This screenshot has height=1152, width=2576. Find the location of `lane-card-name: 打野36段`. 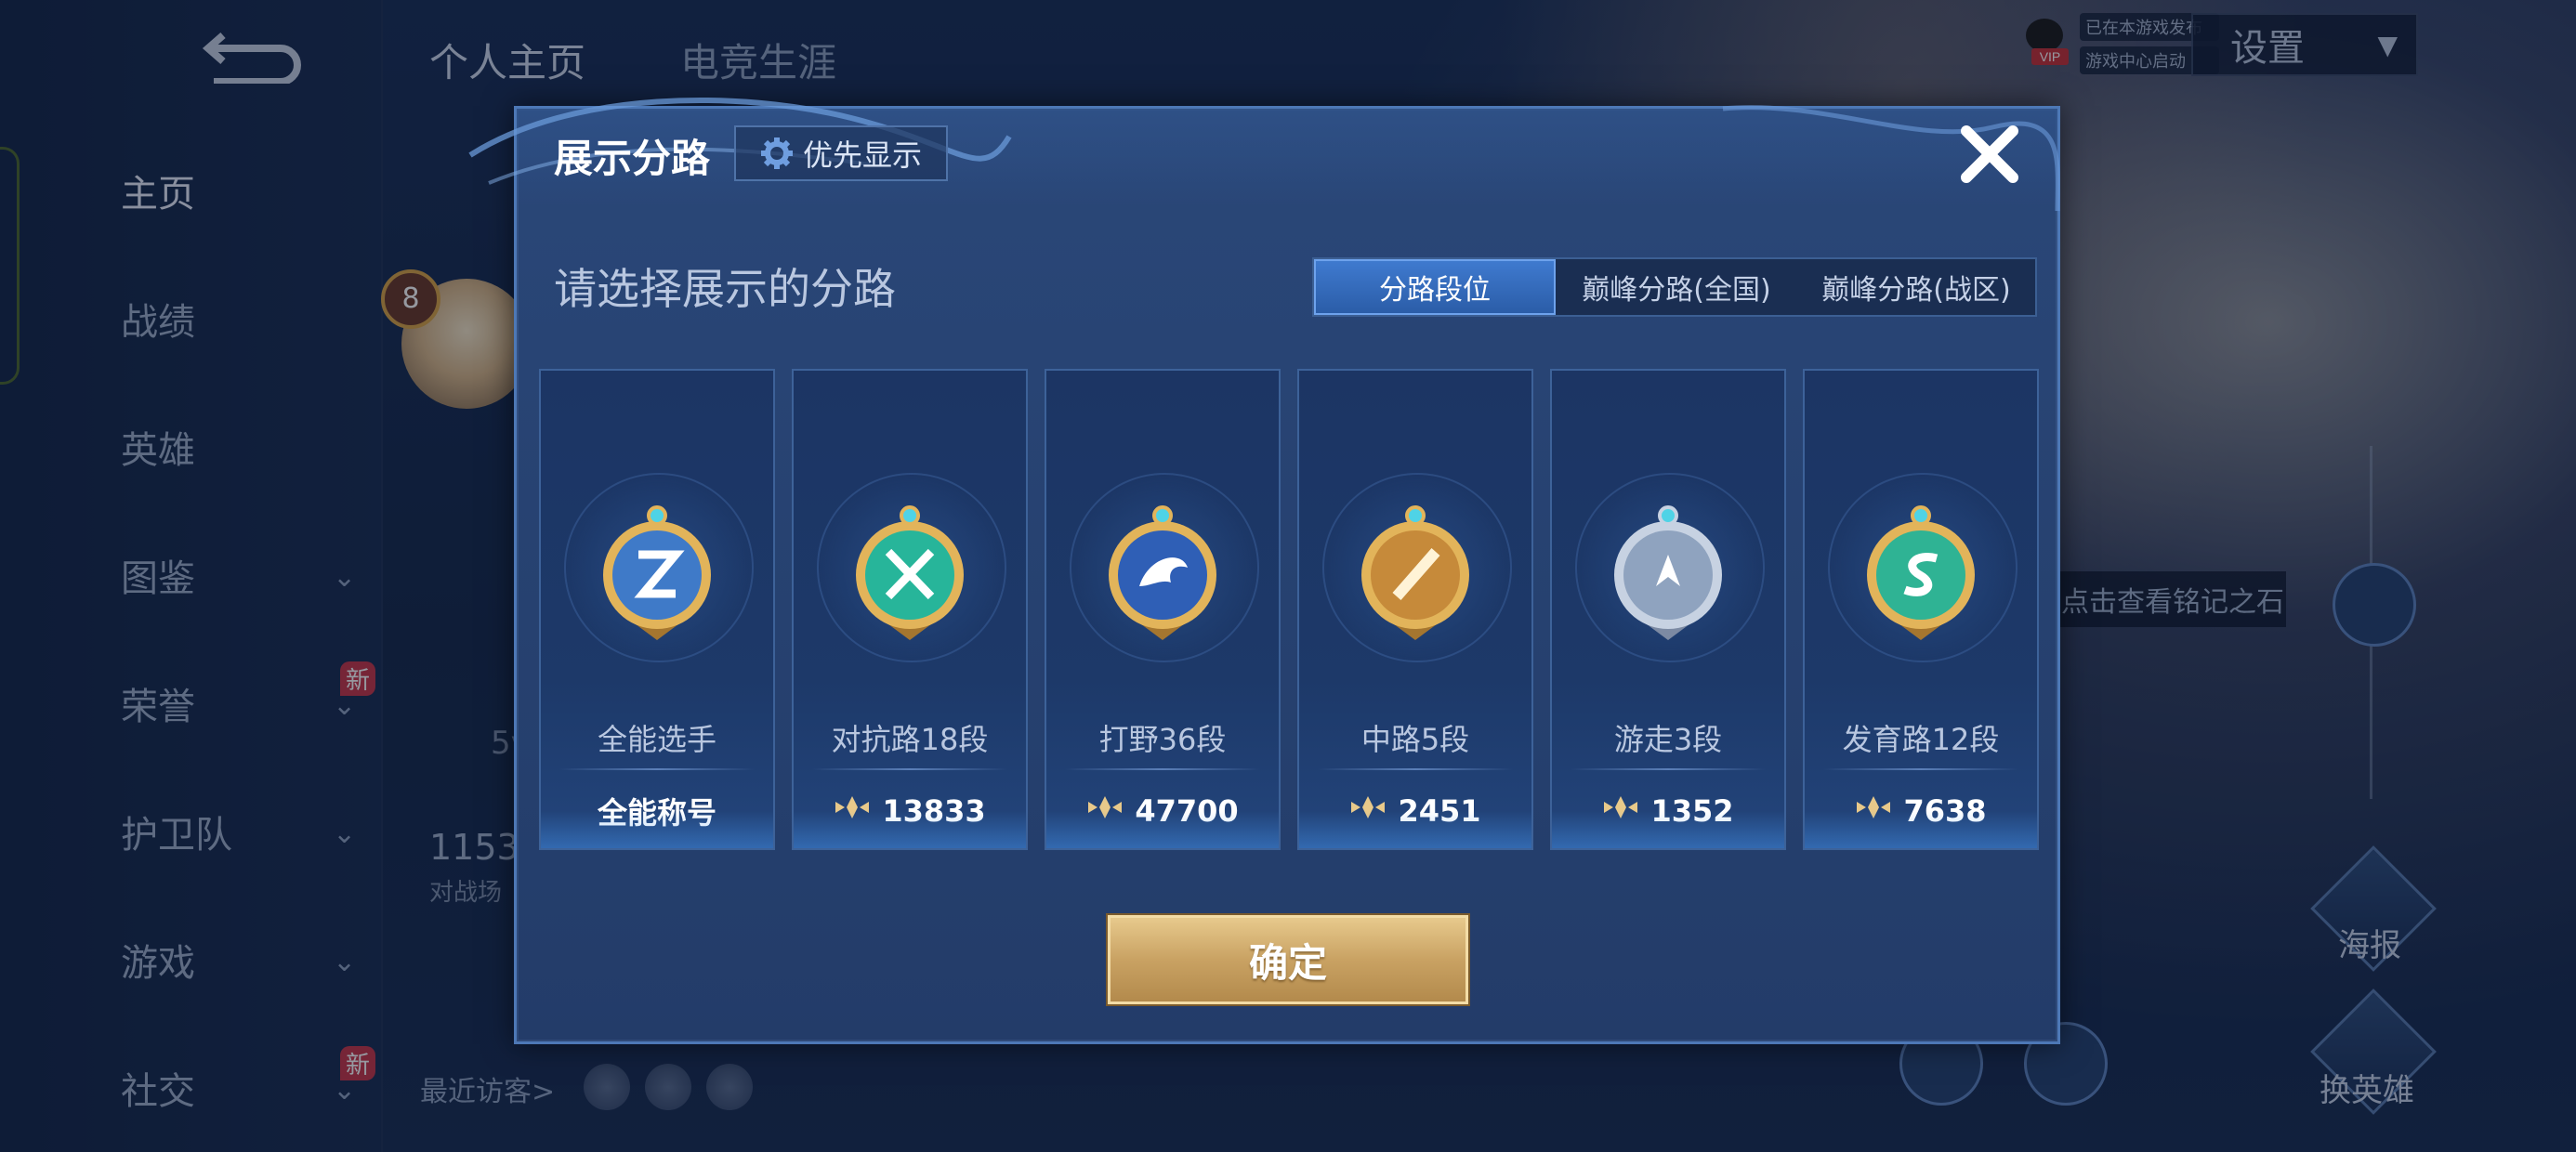

lane-card-name: 打野36段 is located at coordinates (1162, 739).